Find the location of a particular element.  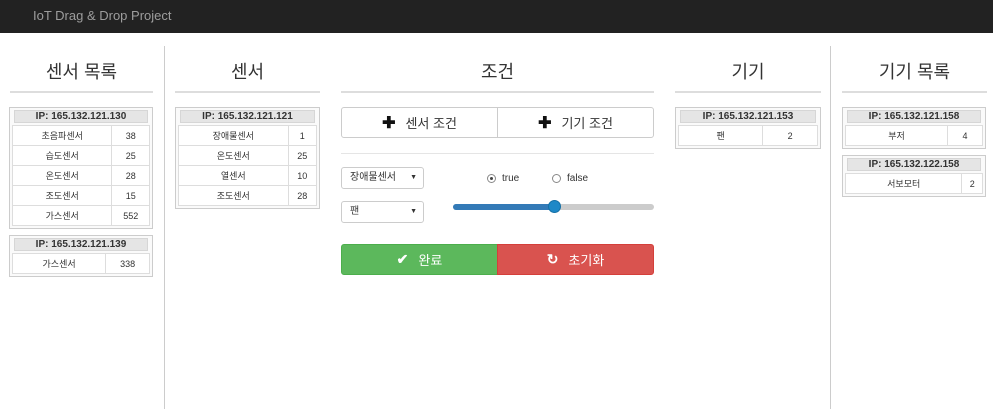

table-row: 온도센서 25 is located at coordinates (248, 155).